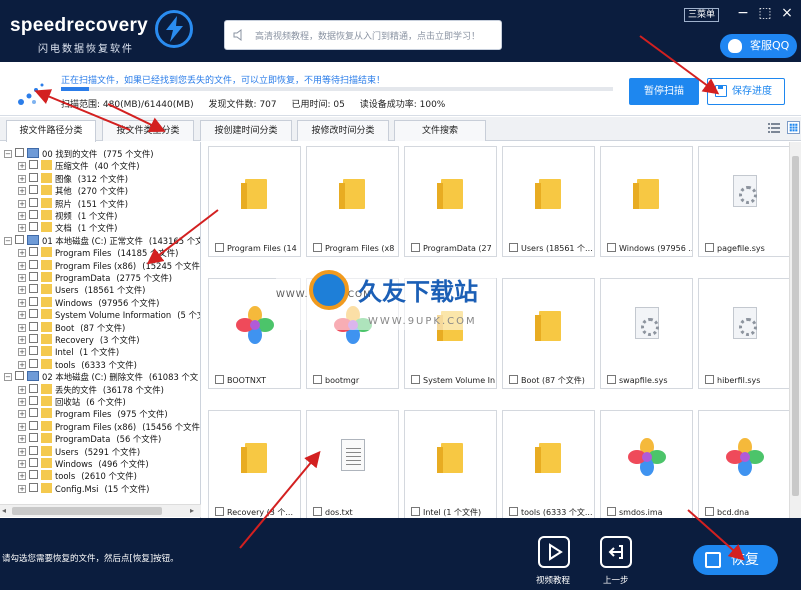 The height and width of the screenshot is (590, 801). I want to click on tree-item: − 00 找到的文件 (775 个文件), so click(79, 154).